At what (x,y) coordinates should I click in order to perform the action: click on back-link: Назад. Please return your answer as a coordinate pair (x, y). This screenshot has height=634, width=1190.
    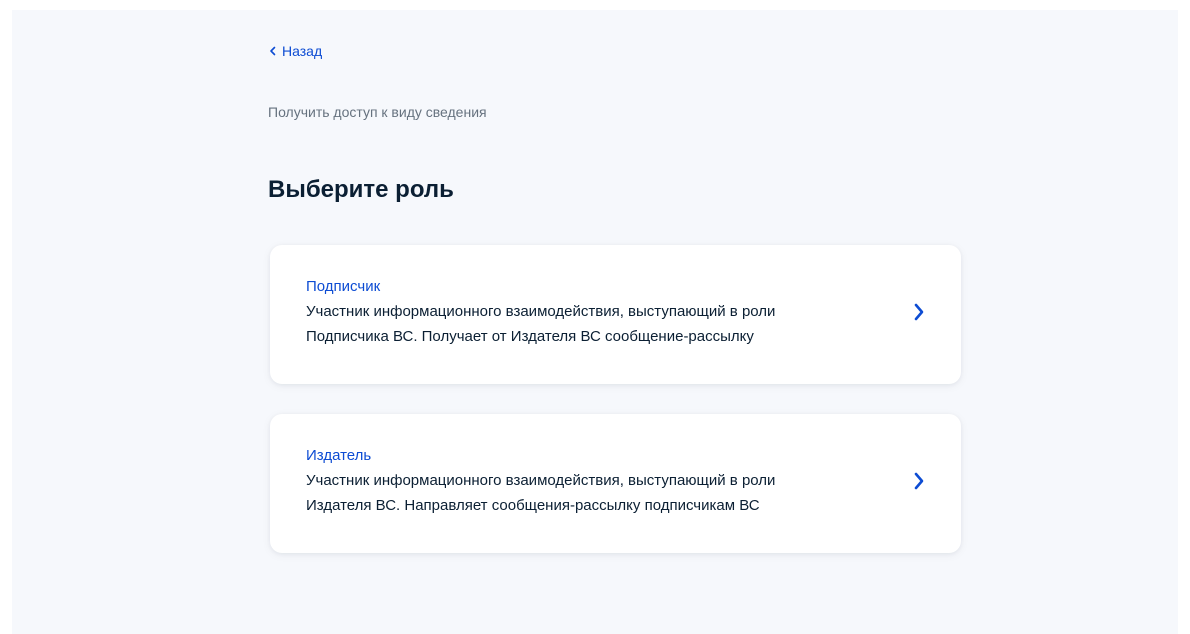
    Looking at the image, I should click on (295, 51).